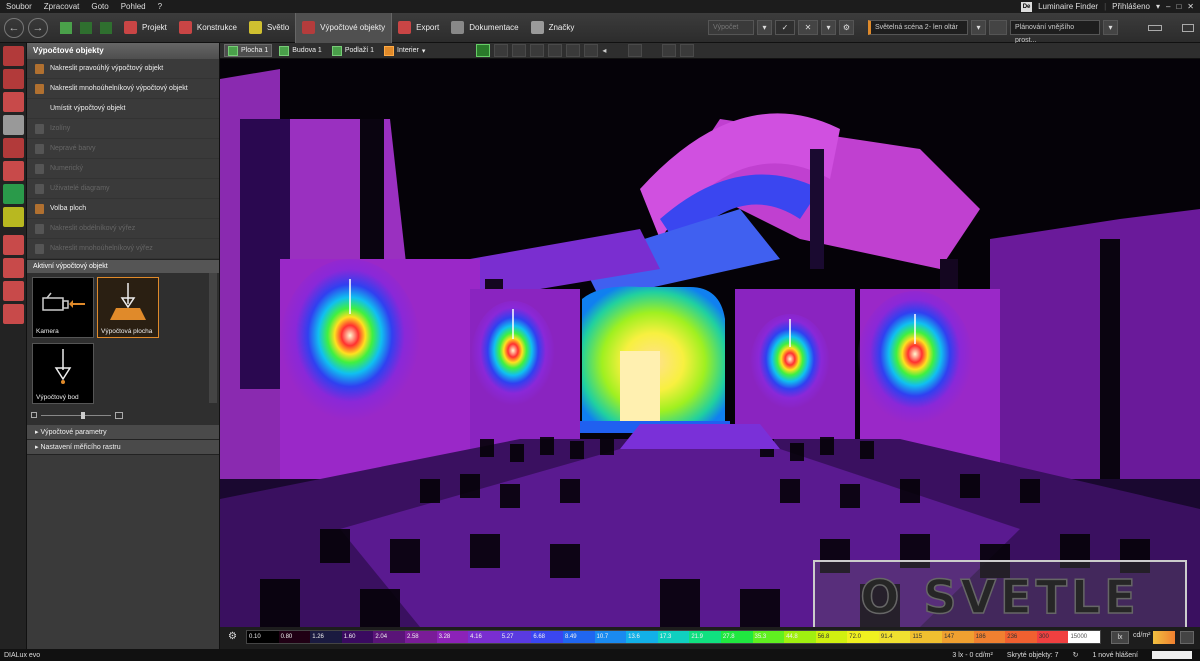 The image size is (1200, 661). What do you see at coordinates (578, 637) in the screenshot?
I see `scale-cell: 8.49` at bounding box center [578, 637].